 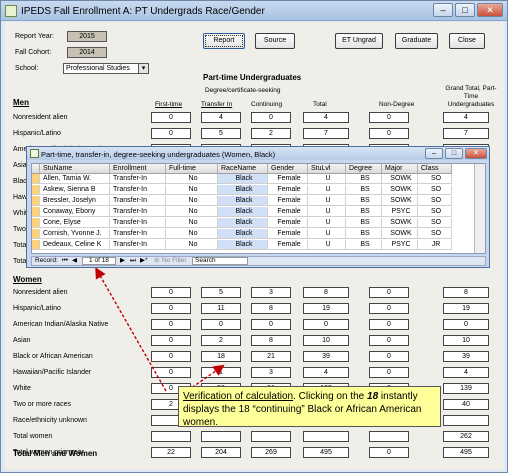 I want to click on women-cell: 5, so click(x=221, y=292).